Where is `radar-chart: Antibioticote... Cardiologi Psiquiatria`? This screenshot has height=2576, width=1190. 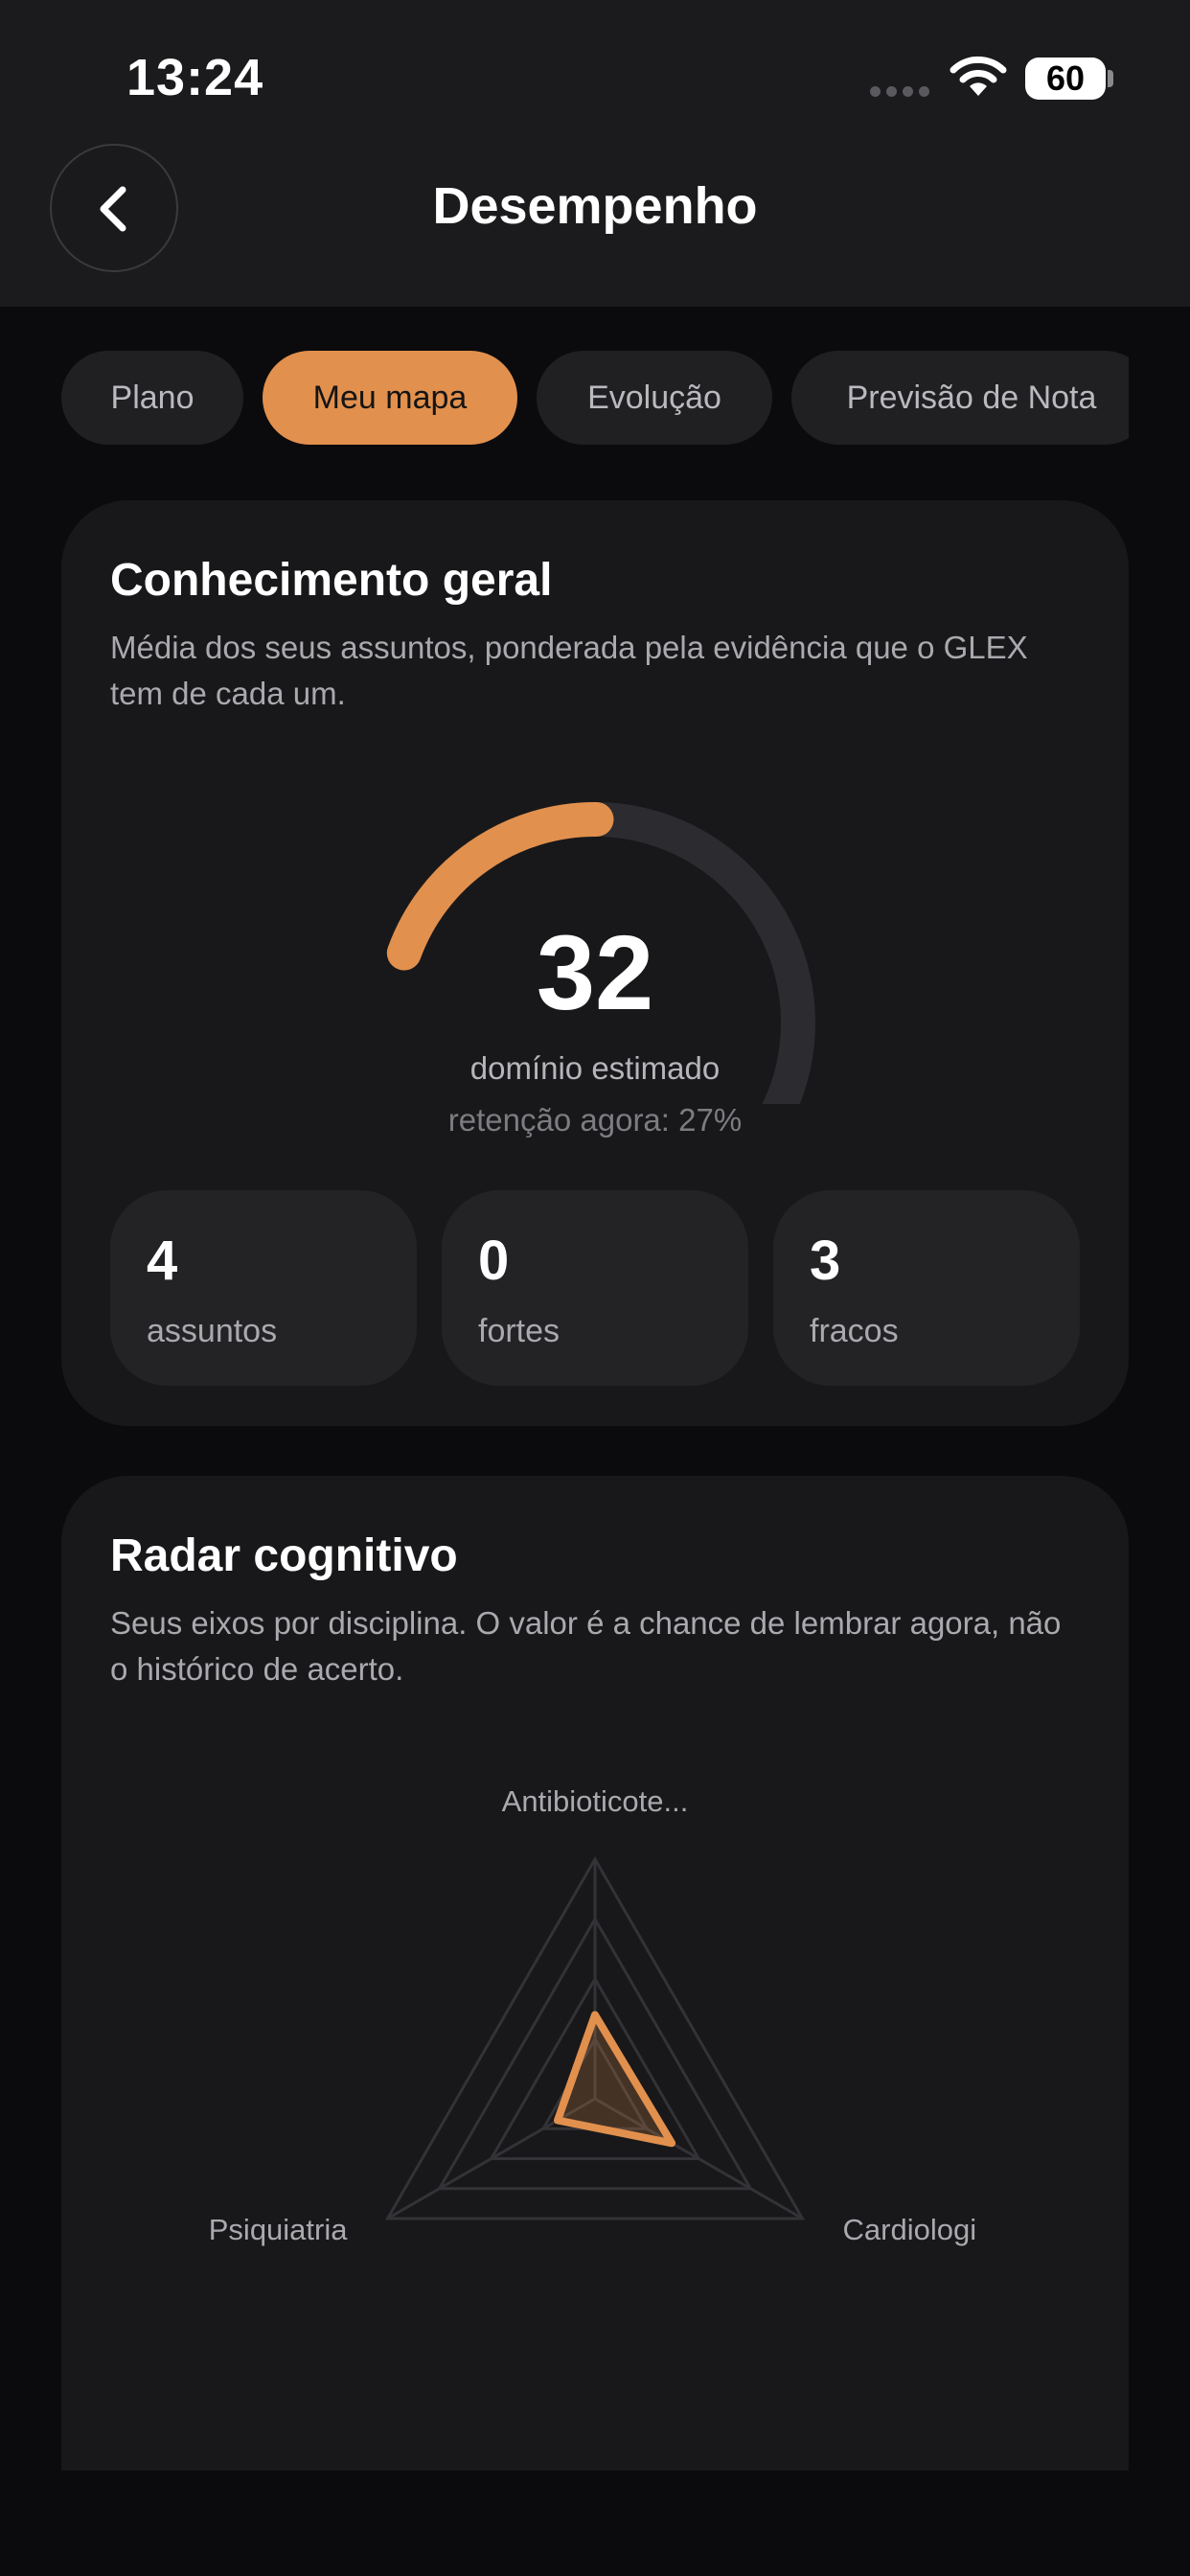
radar-chart: Antibioticote... Cardiologi Psiquiatria is located at coordinates (593, 2015).